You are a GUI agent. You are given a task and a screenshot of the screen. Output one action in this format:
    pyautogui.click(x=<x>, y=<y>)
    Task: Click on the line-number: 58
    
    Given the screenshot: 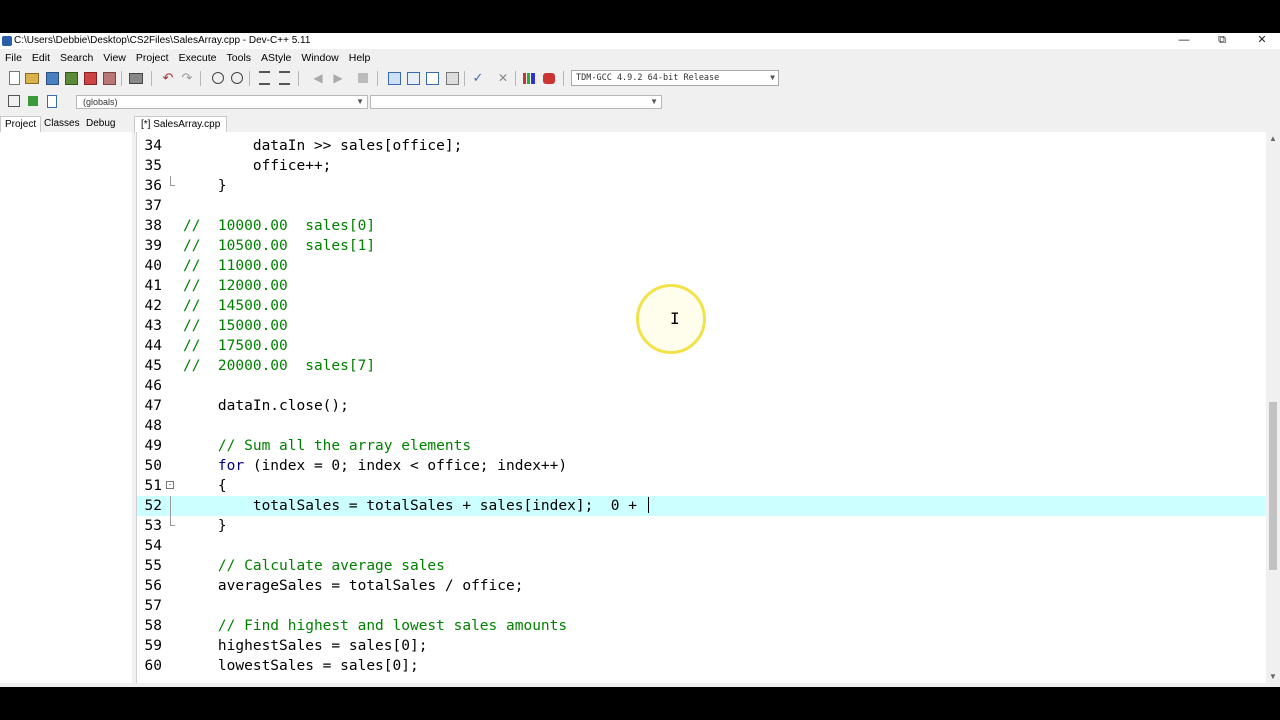 What is the action you would take?
    pyautogui.click(x=153, y=626)
    